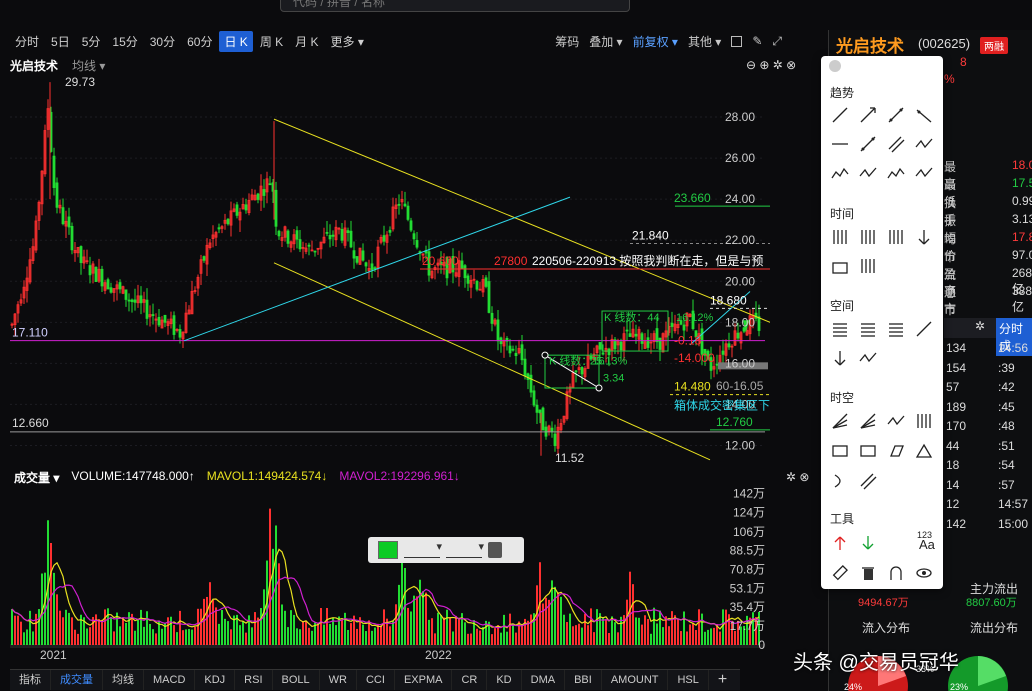 The height and width of the screenshot is (691, 1032). Describe the element at coordinates (424, 680) in the screenshot. I see `tab-9: EXPMA` at that location.